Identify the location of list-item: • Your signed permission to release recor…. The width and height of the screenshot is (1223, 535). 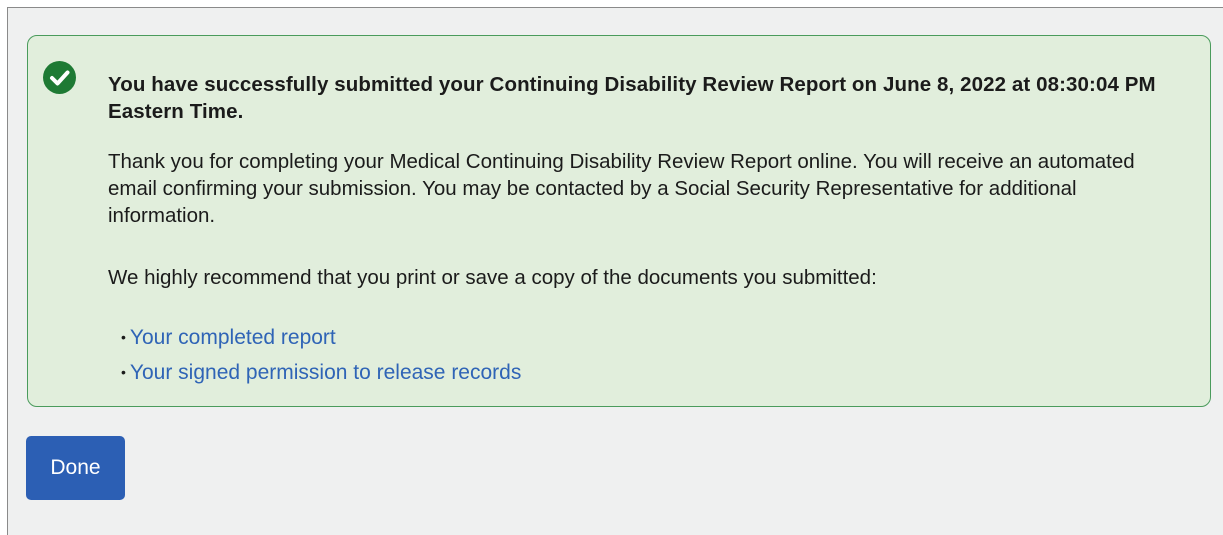
(321, 372).